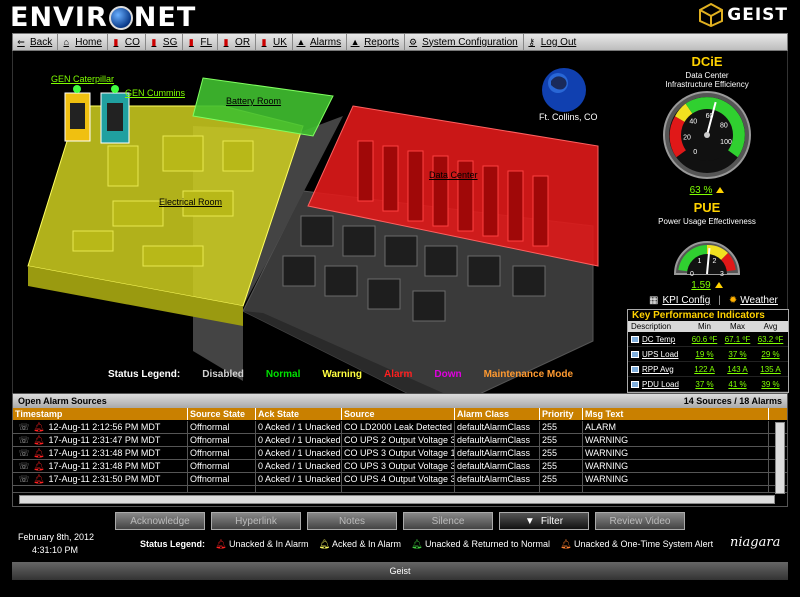  Describe the element at coordinates (770, 369) in the screenshot. I see `kpi-avg: 135 A` at that location.